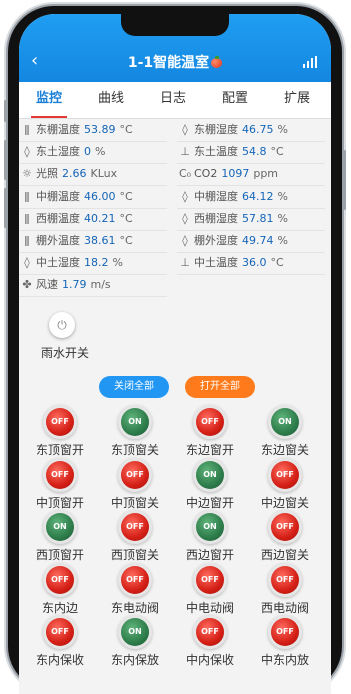 This screenshot has height=694, width=351. What do you see at coordinates (59, 607) in the screenshot?
I see `switch-label: 东内边` at bounding box center [59, 607].